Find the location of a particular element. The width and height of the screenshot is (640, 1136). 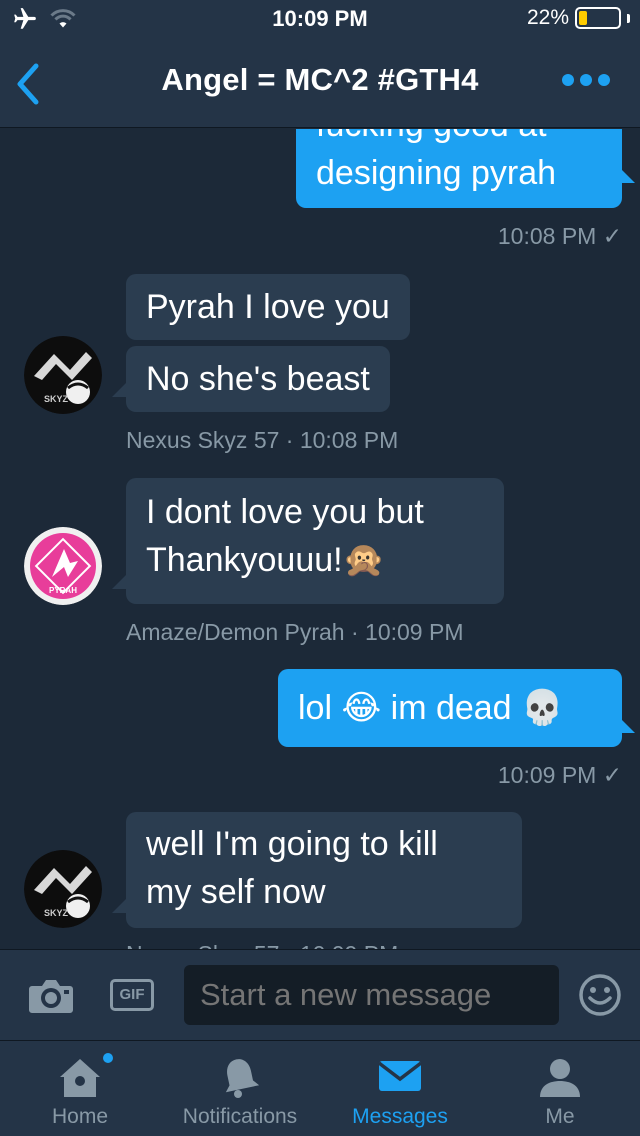

envelope-icon is located at coordinates (400, 1076).